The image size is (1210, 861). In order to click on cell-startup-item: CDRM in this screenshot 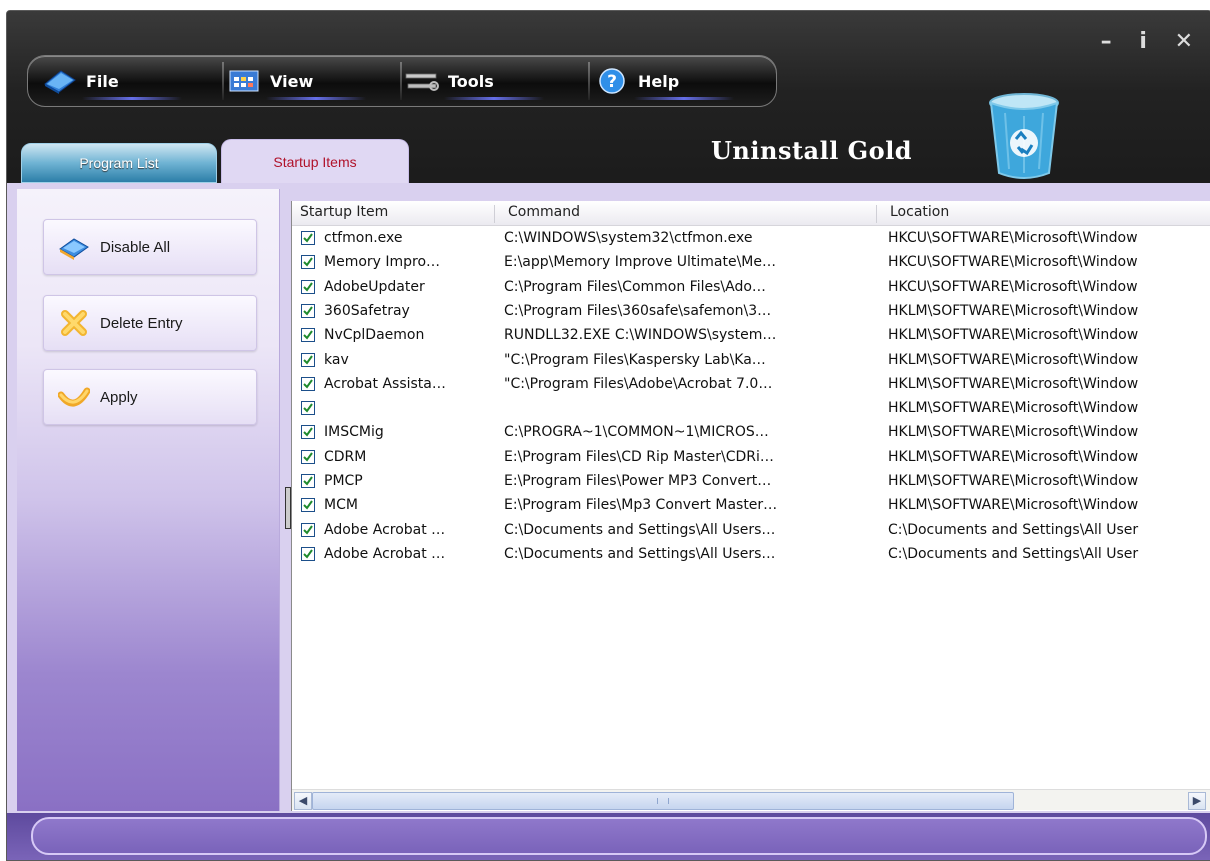, I will do `click(345, 456)`.